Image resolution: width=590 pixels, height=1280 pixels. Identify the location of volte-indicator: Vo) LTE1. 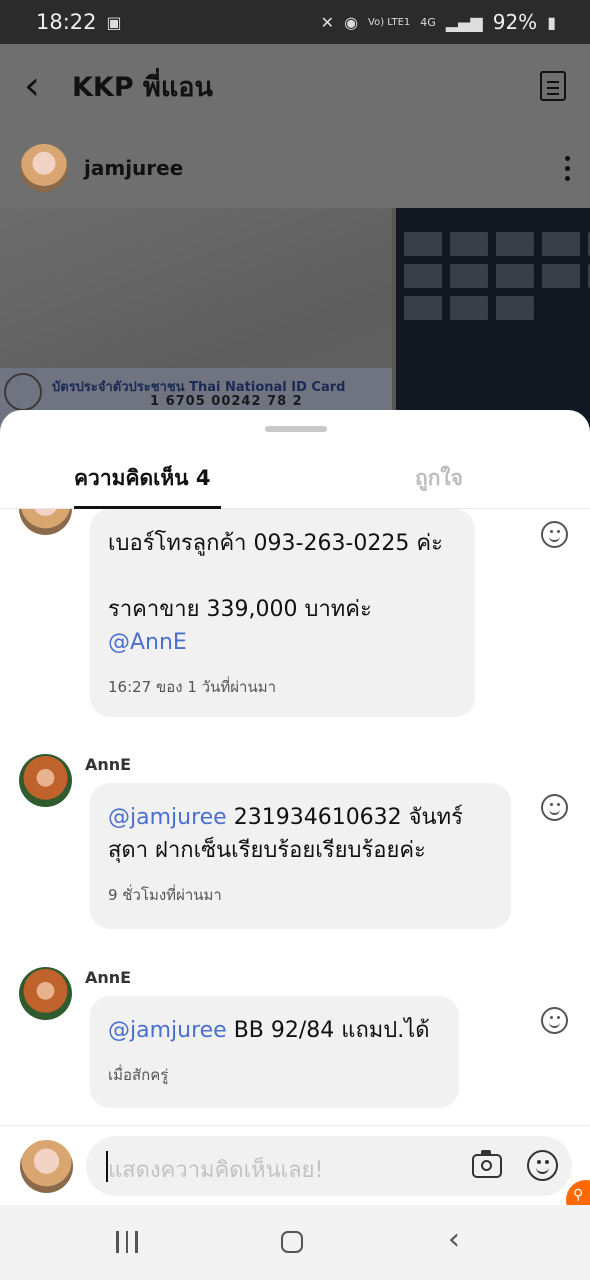
(389, 22).